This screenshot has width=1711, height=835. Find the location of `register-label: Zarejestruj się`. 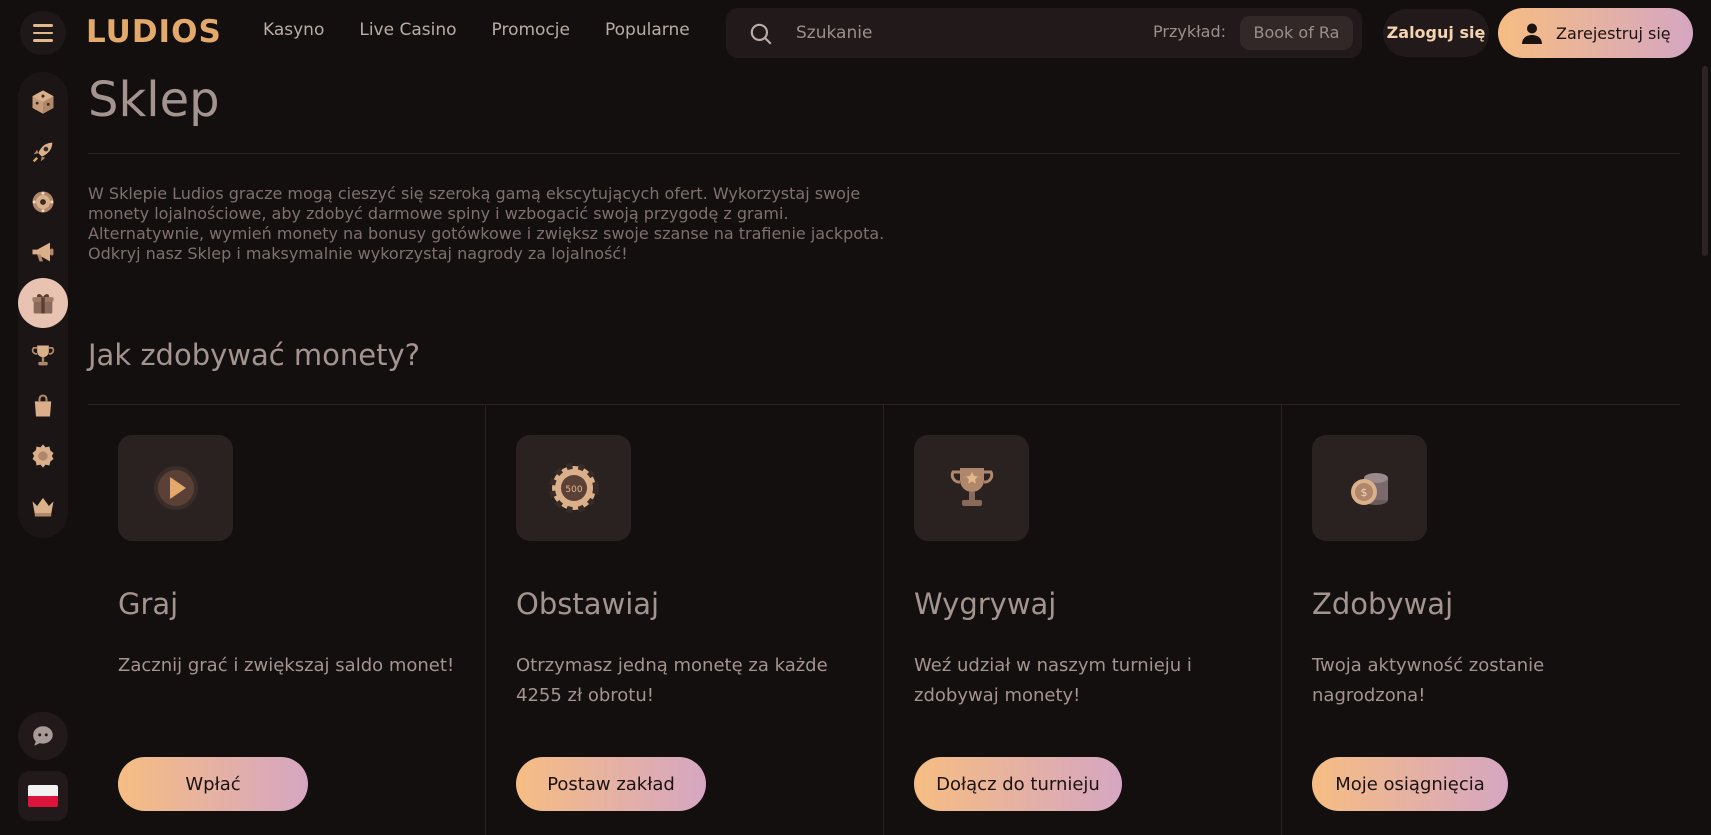

register-label: Zarejestruj się is located at coordinates (1613, 33).